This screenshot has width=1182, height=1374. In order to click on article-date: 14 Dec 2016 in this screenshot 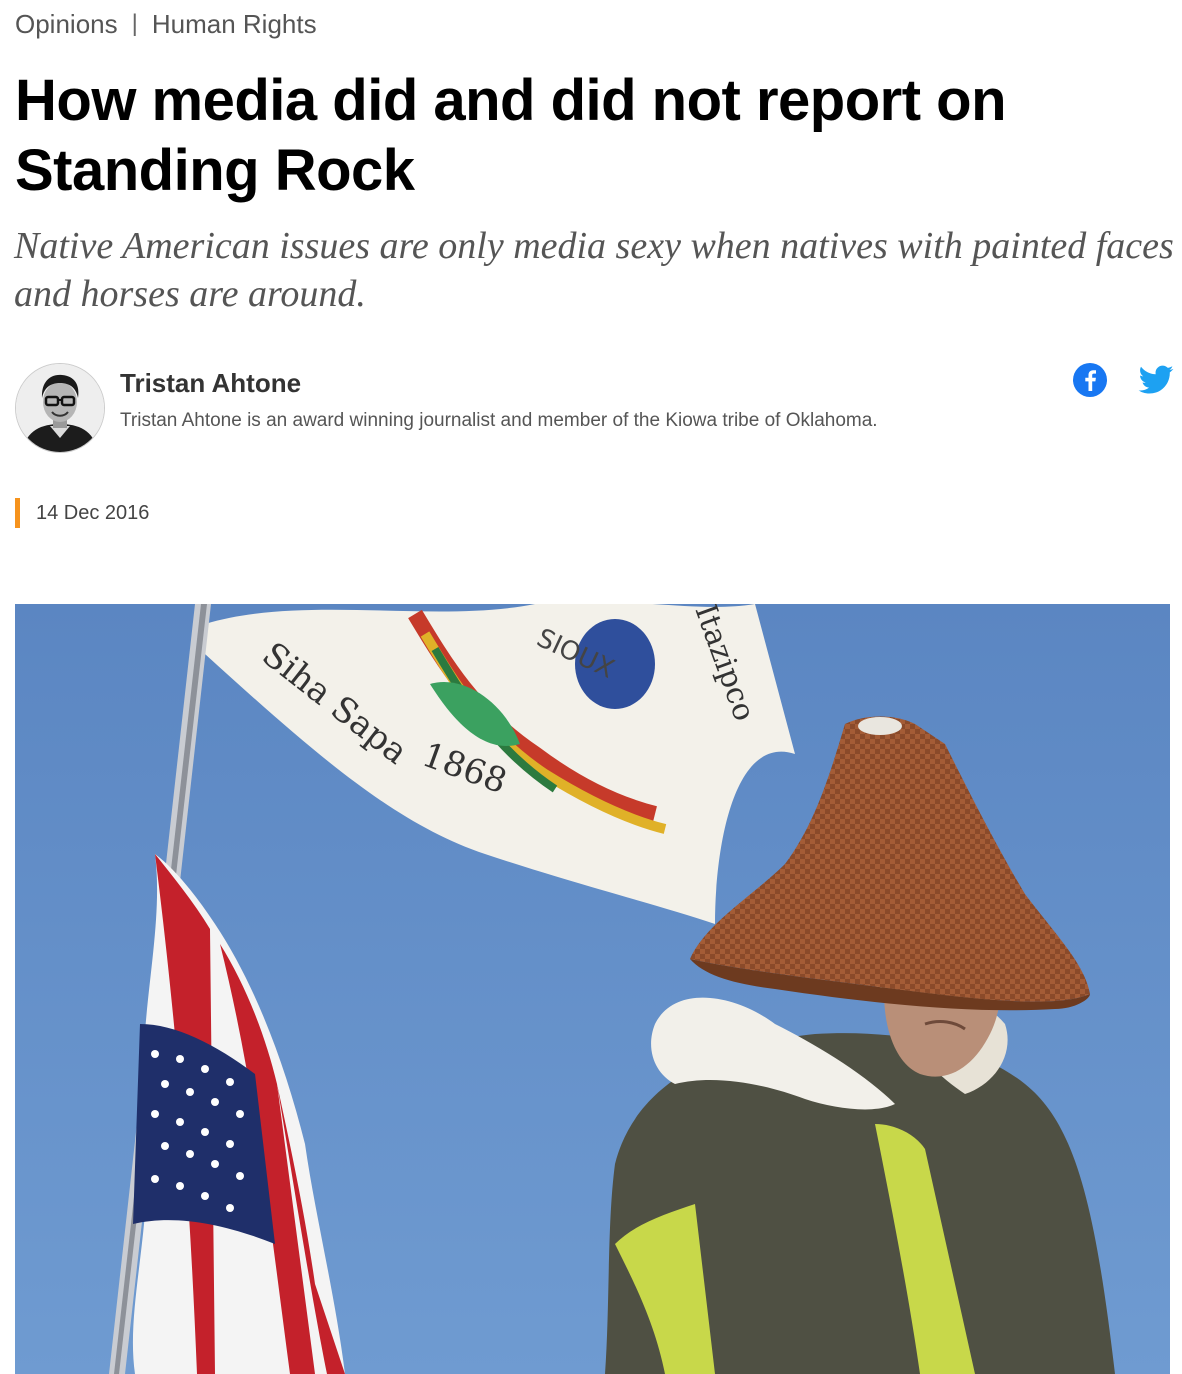, I will do `click(82, 513)`.